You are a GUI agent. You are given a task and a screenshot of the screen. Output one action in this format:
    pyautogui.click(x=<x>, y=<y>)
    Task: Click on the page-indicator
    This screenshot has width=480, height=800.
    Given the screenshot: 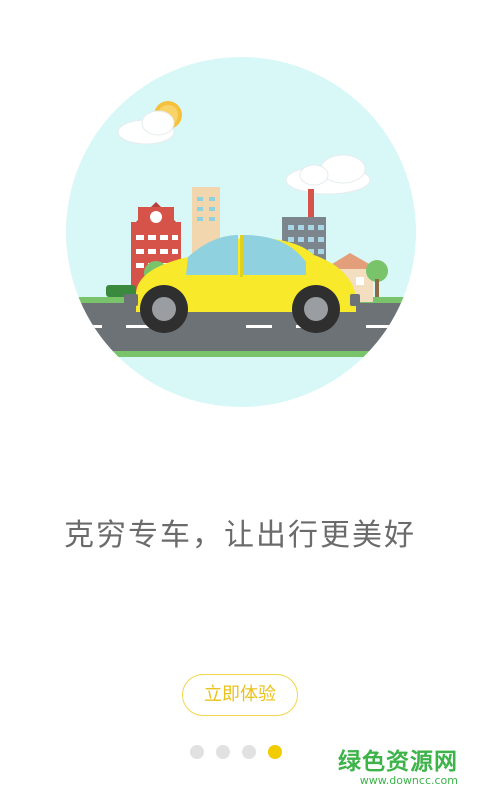 What is the action you would take?
    pyautogui.click(x=236, y=752)
    